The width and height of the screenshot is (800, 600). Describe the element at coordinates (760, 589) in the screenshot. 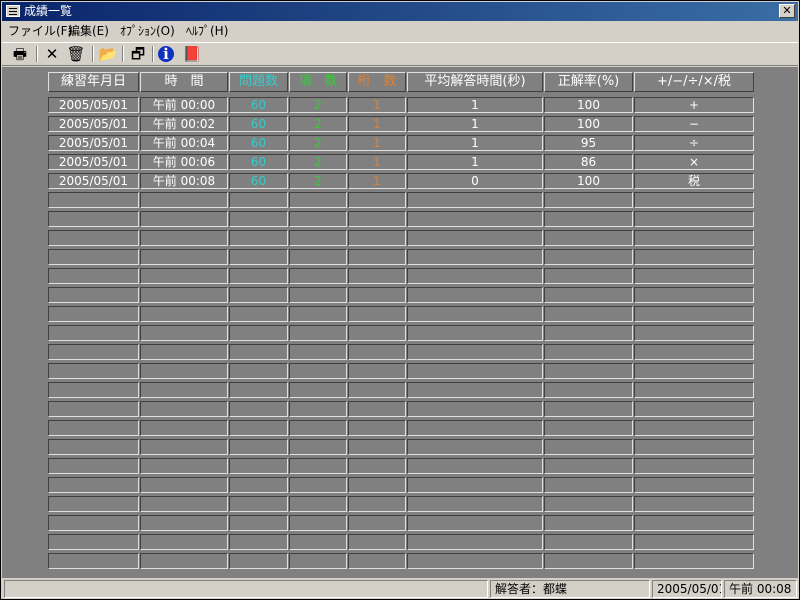

I see `status-time: 午前 00:08` at that location.